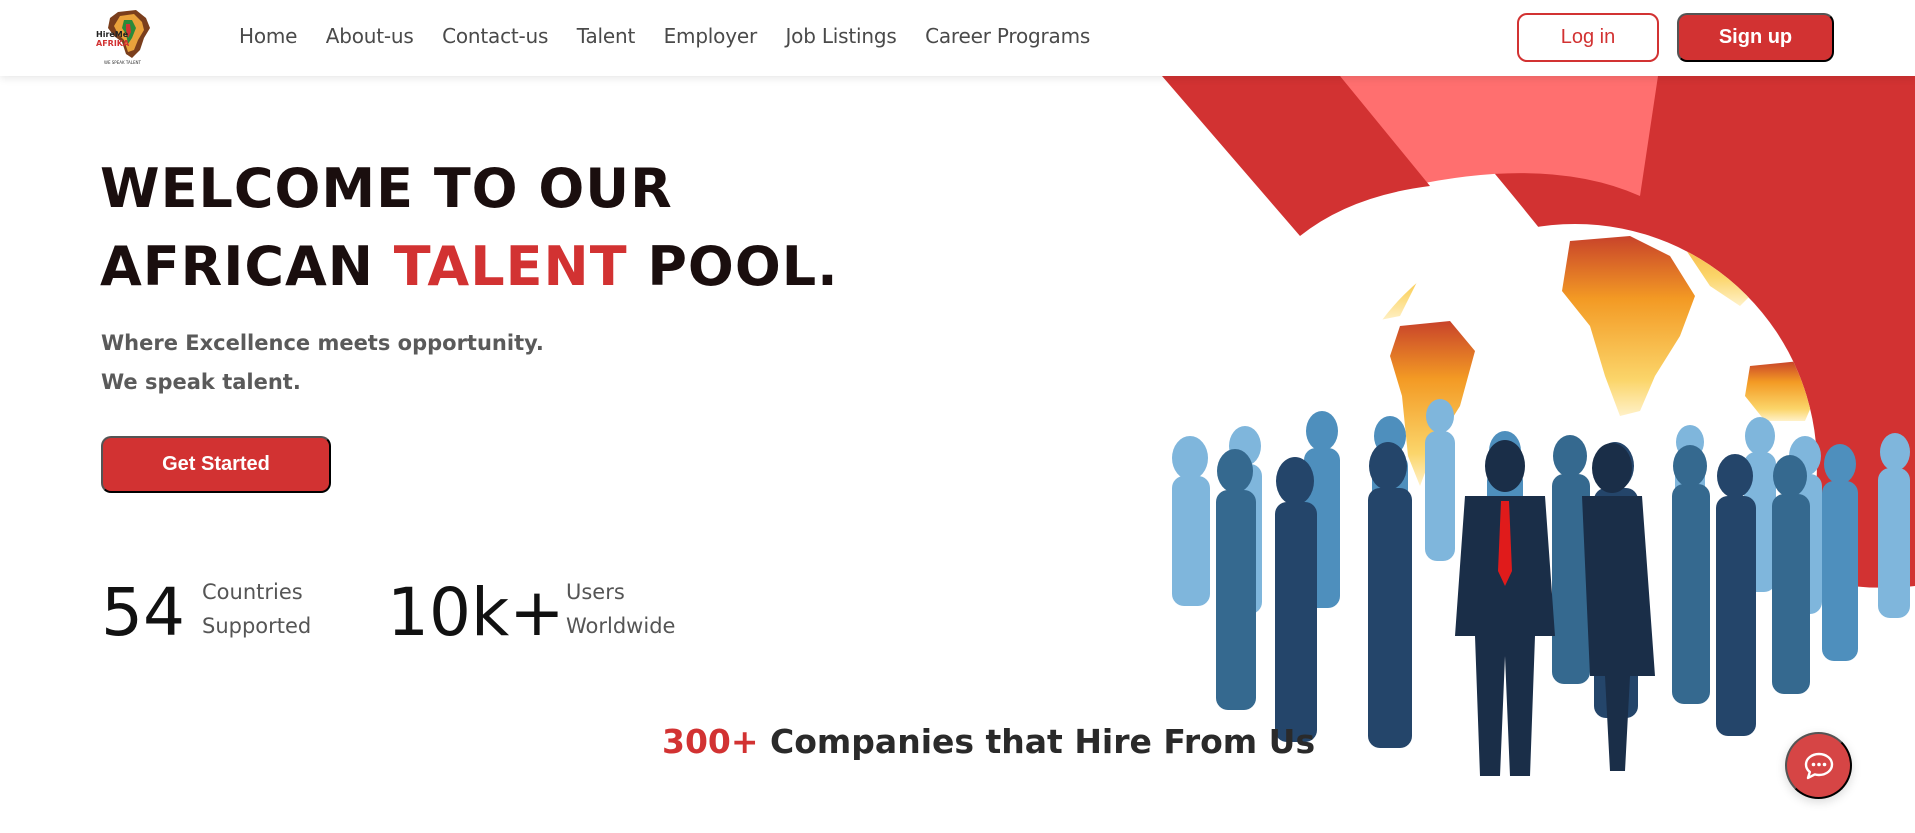  What do you see at coordinates (495, 36) in the screenshot?
I see `nav-contact-us: Contact-us` at bounding box center [495, 36].